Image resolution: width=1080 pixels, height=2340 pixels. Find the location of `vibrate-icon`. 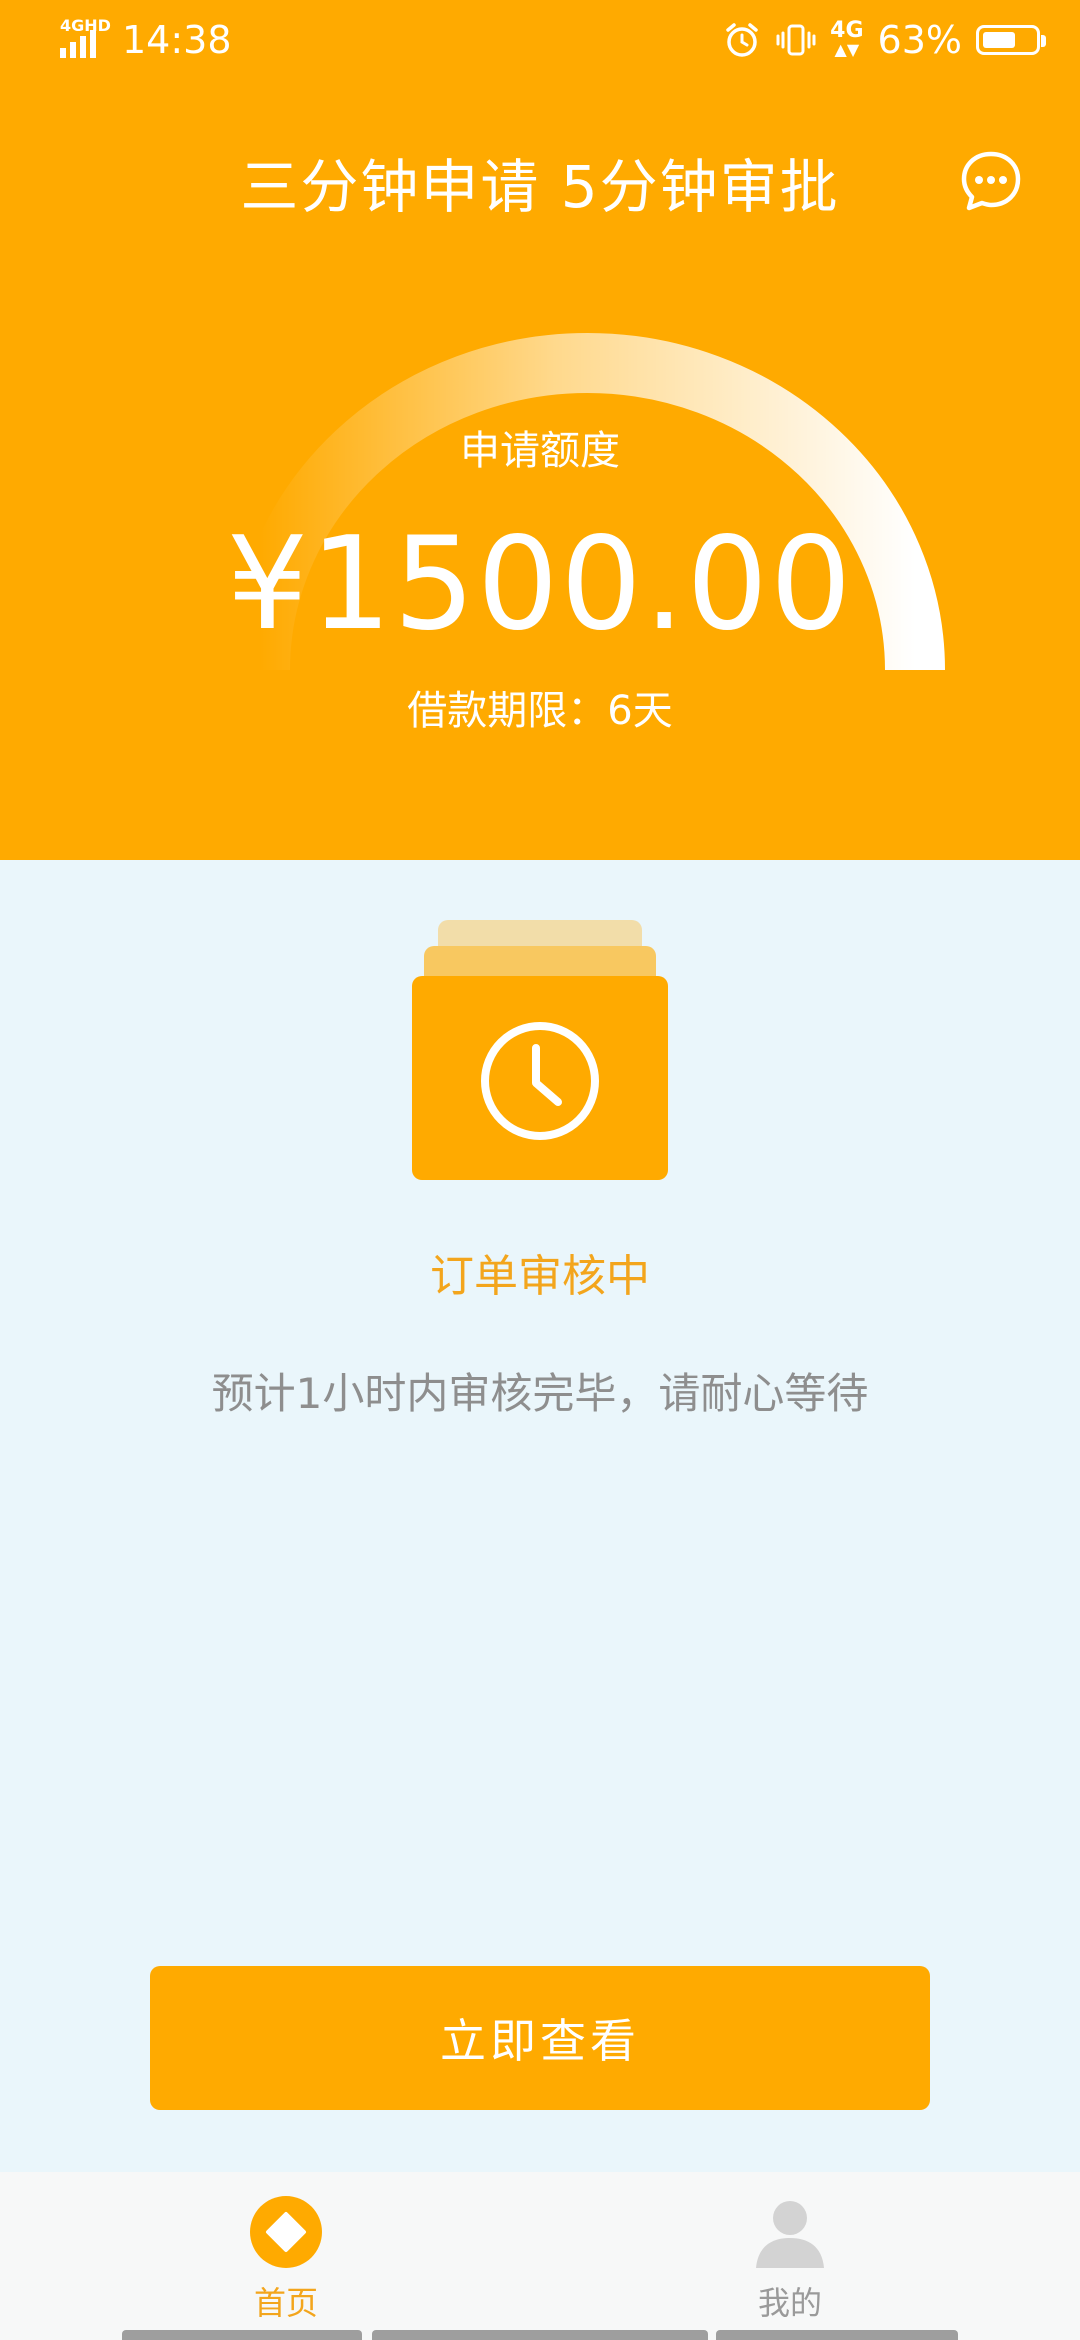

vibrate-icon is located at coordinates (796, 40).